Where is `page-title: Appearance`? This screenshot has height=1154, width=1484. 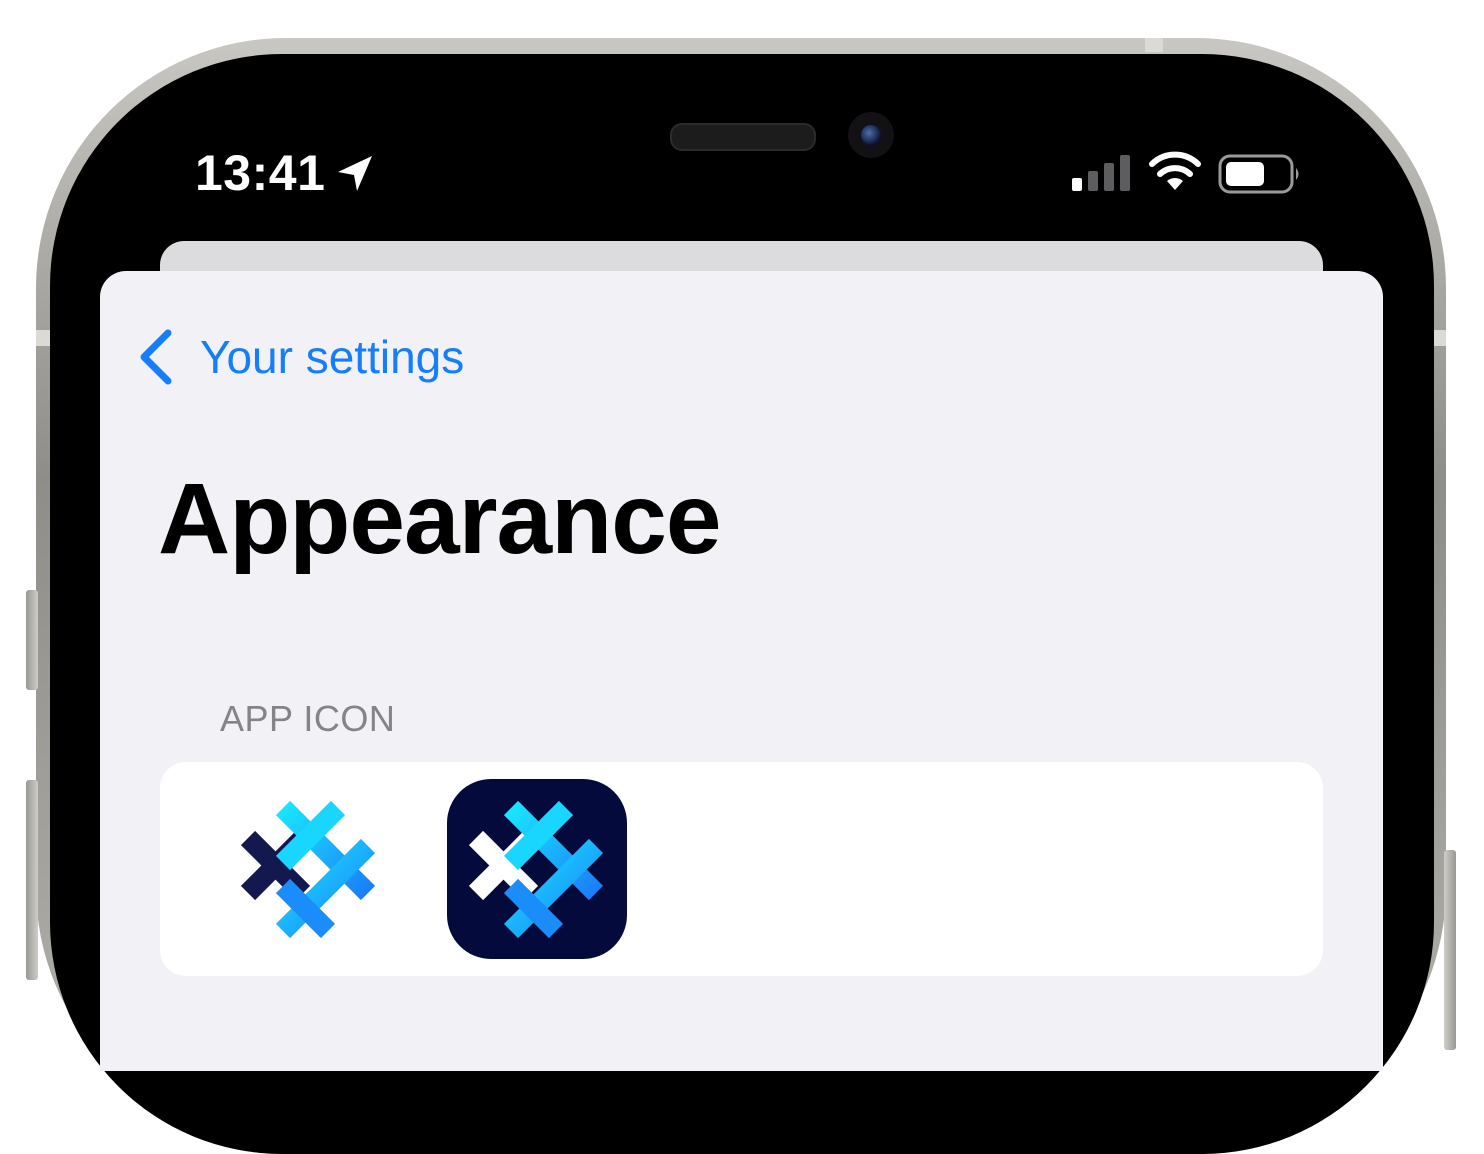 page-title: Appearance is located at coordinates (439, 519).